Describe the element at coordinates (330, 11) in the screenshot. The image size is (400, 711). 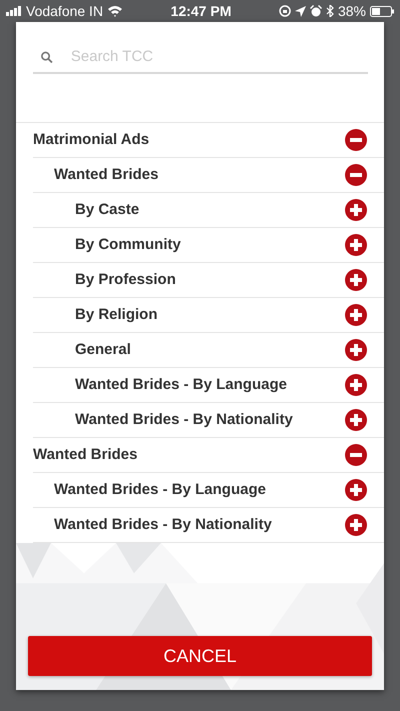
I see `bluetooth-icon` at that location.